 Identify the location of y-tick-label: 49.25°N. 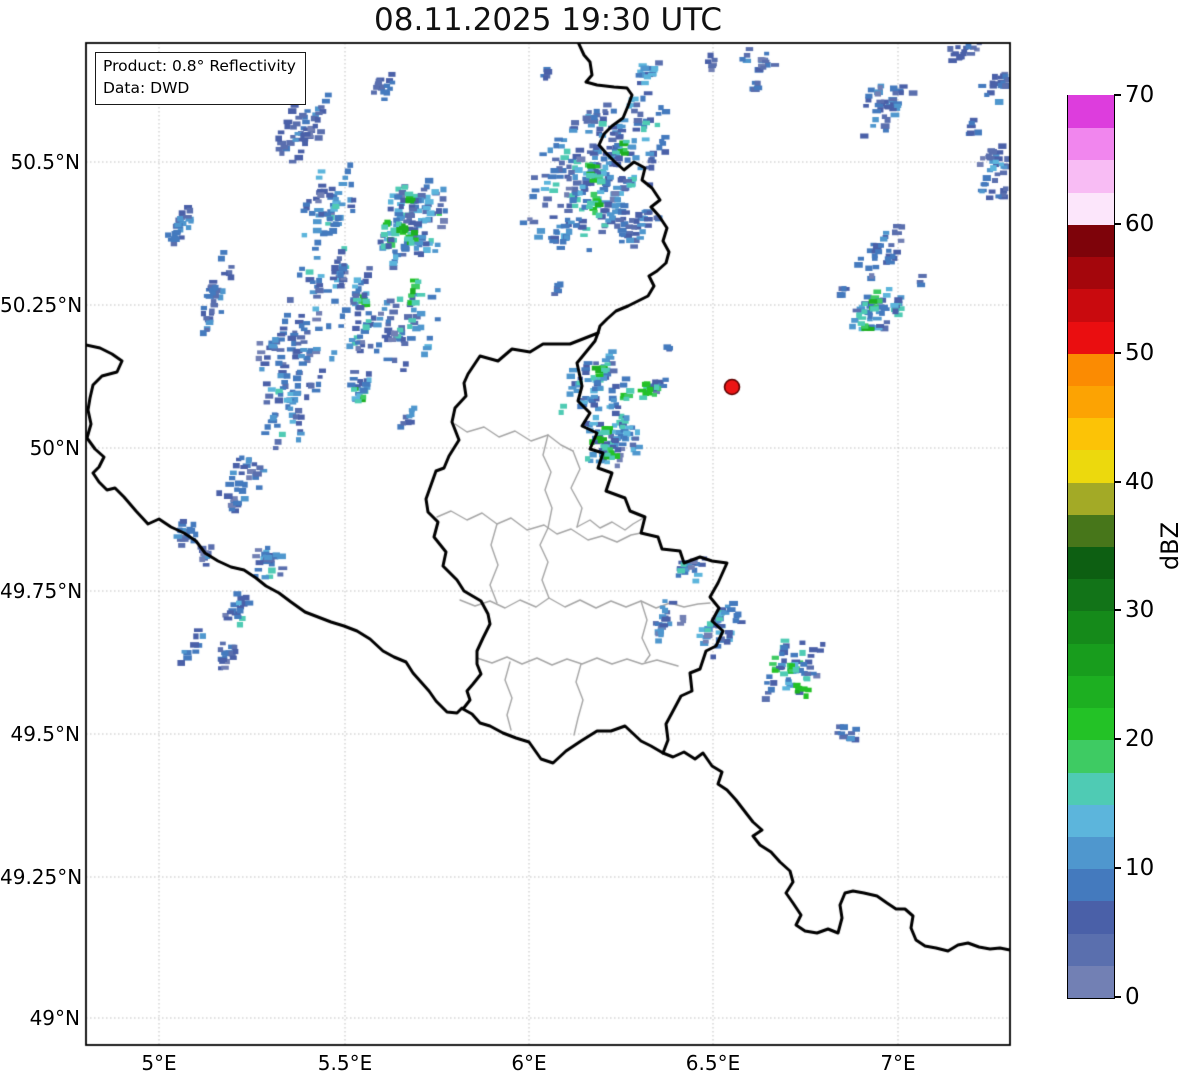
(41, 877).